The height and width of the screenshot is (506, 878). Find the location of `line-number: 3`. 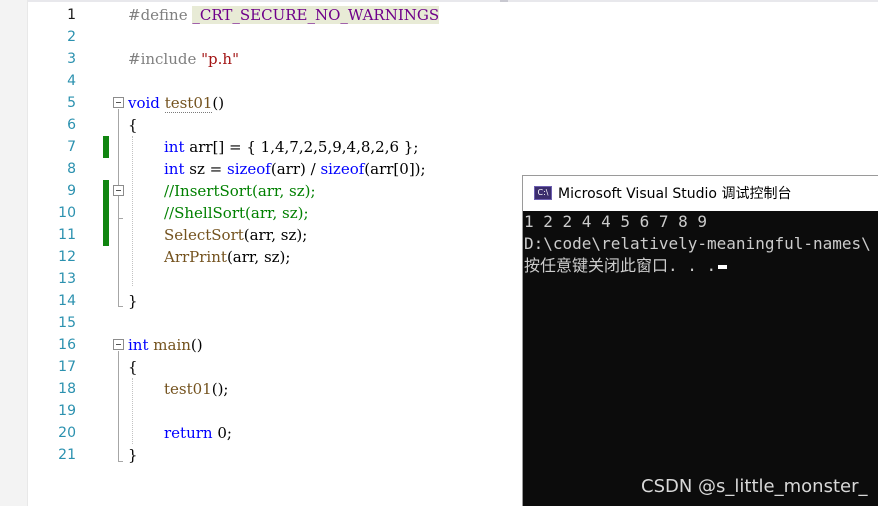

line-number: 3 is located at coordinates (71, 59).